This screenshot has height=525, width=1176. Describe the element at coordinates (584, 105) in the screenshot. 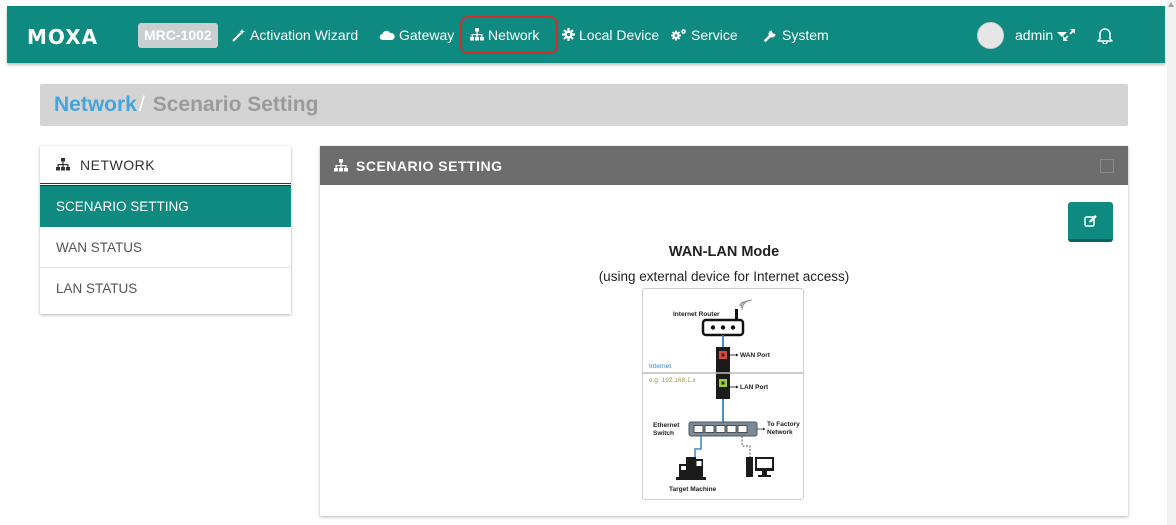

I see `breadcrumb: Network / Scenario Setting` at that location.